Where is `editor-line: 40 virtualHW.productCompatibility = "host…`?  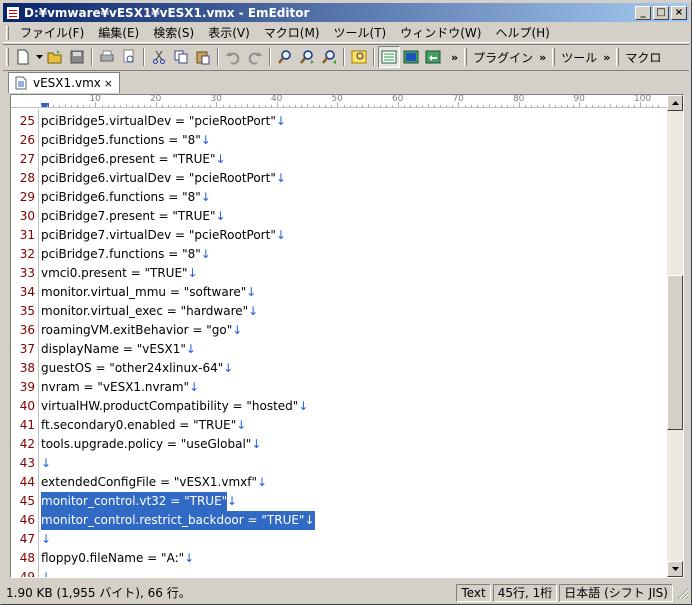 editor-line: 40 virtualHW.productCompatibility = "host… is located at coordinates (339, 406).